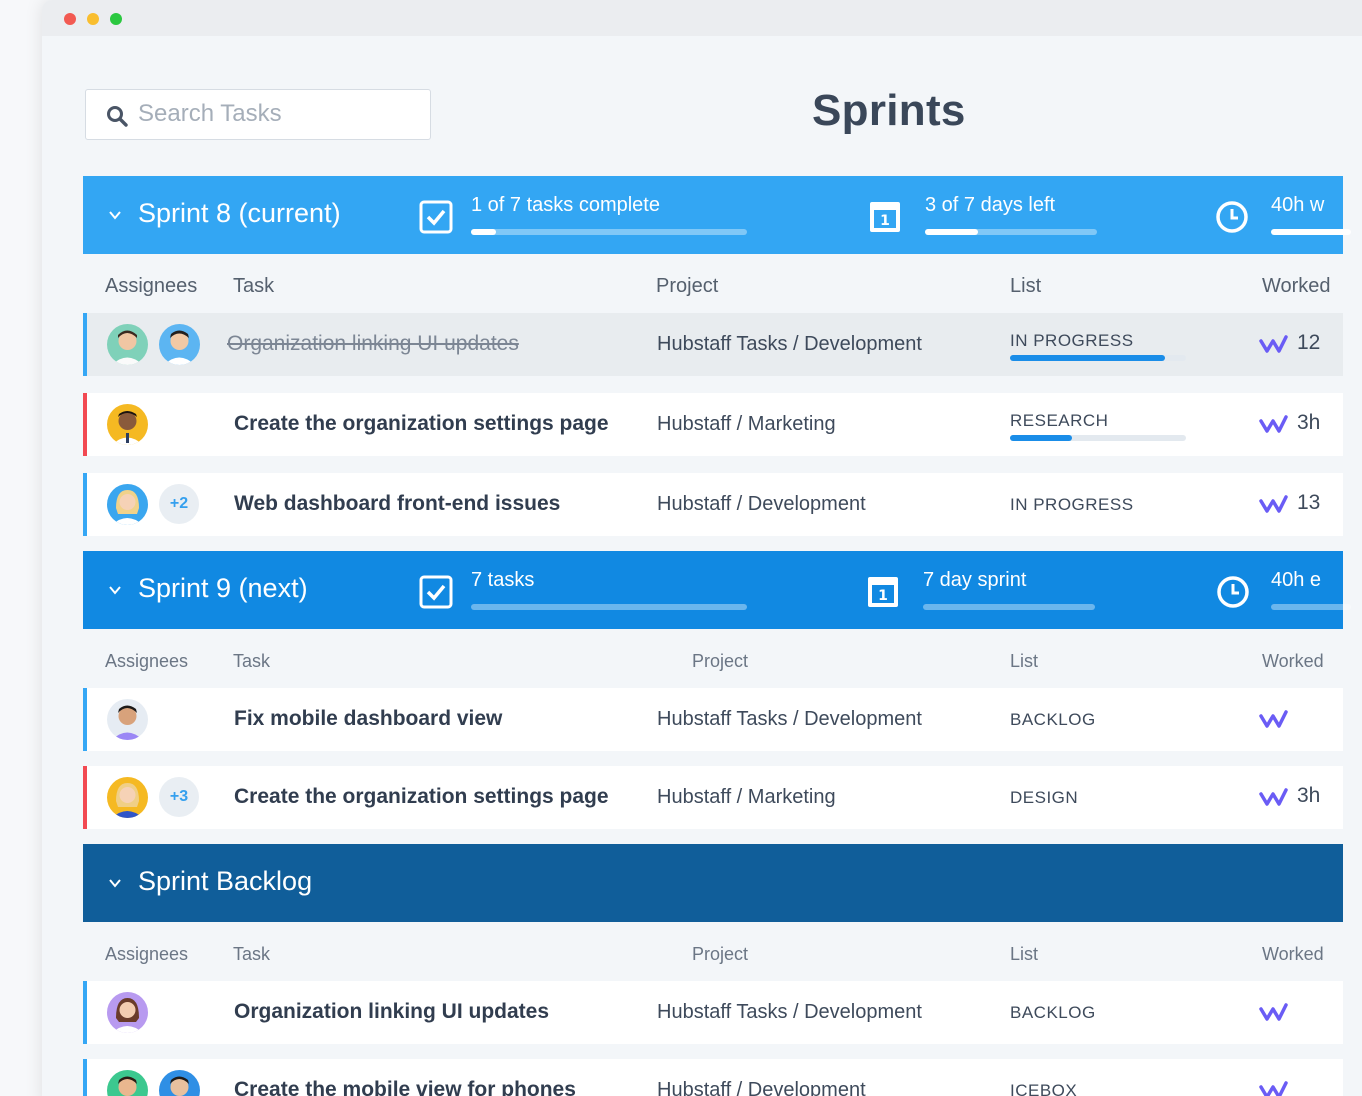 Image resolution: width=1362 pixels, height=1096 pixels. I want to click on sprint-backlog-header: Sprint Backlog, so click(713, 883).